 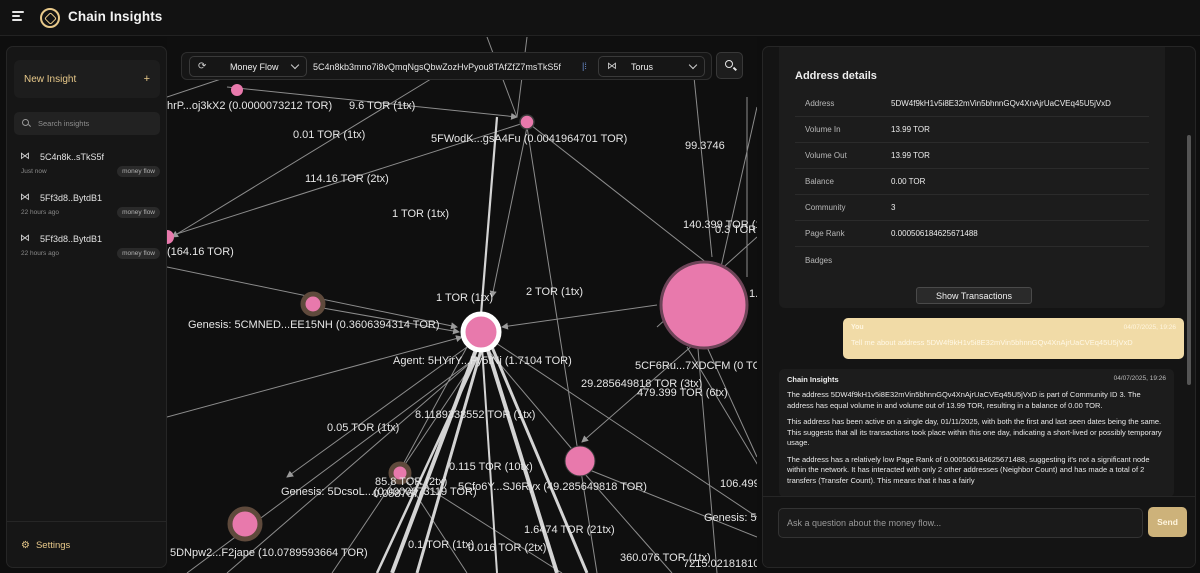 I want to click on new-insight-label: New Insight, so click(x=50, y=79).